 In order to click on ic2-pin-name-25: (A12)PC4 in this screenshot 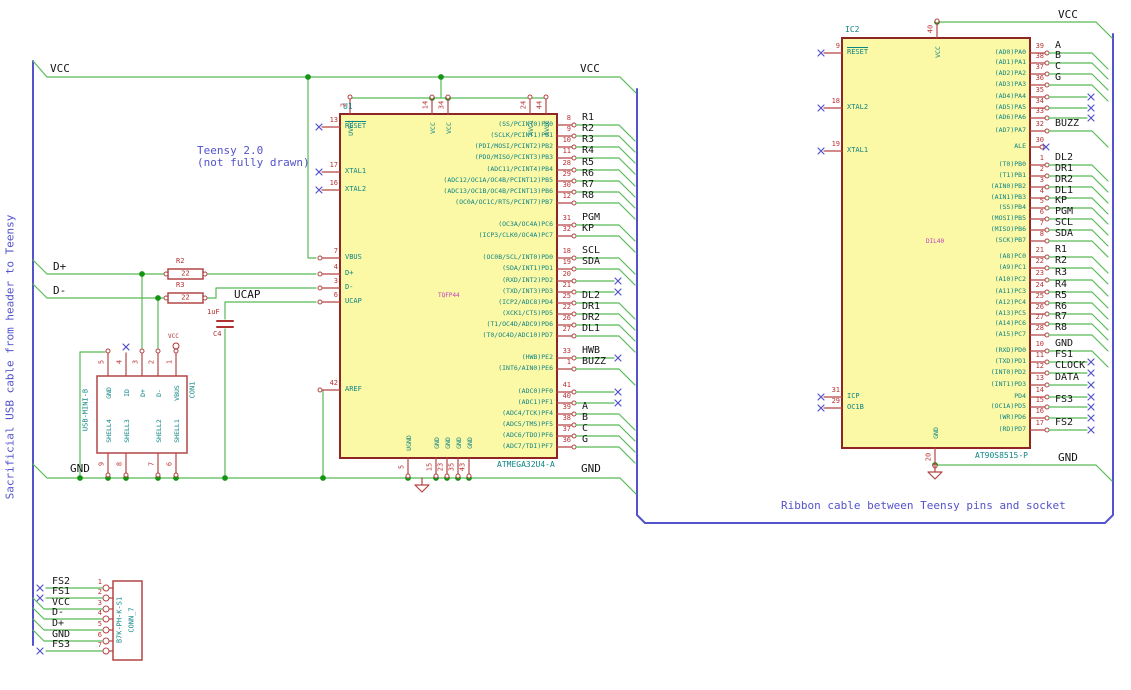, I will do `click(1010, 302)`.